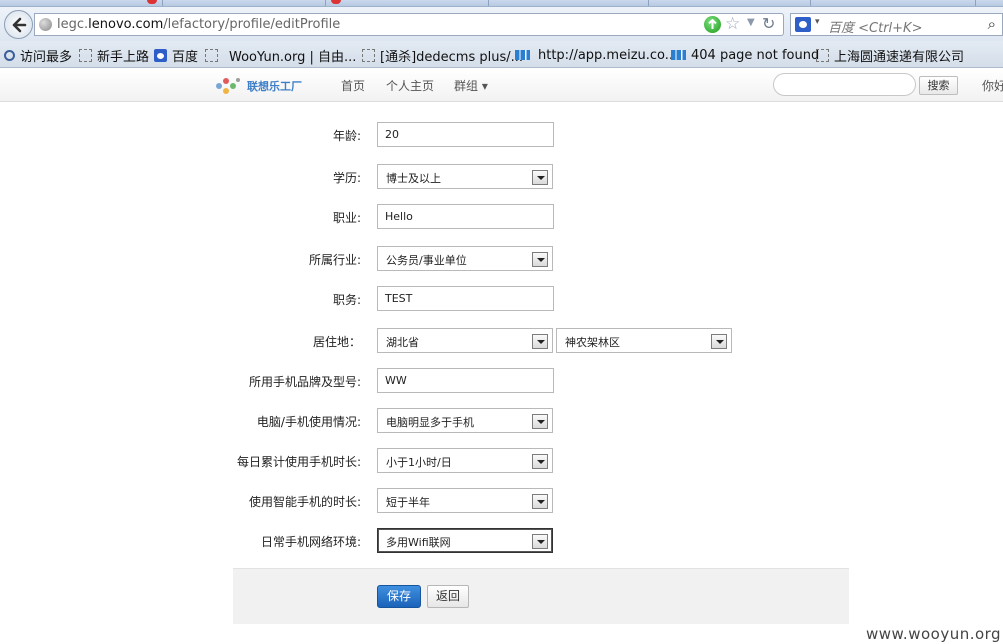  I want to click on browser-search-box: ▾ 百度 <Ctrl+K> ⌕, so click(896, 24).